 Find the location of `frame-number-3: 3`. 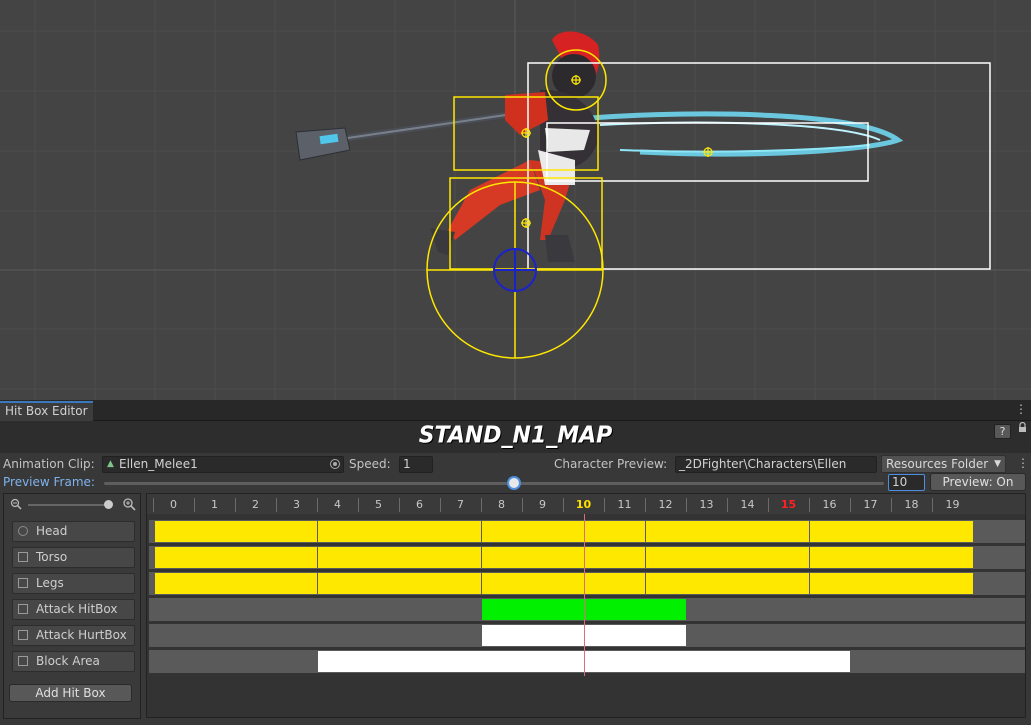

frame-number-3: 3 is located at coordinates (297, 504).